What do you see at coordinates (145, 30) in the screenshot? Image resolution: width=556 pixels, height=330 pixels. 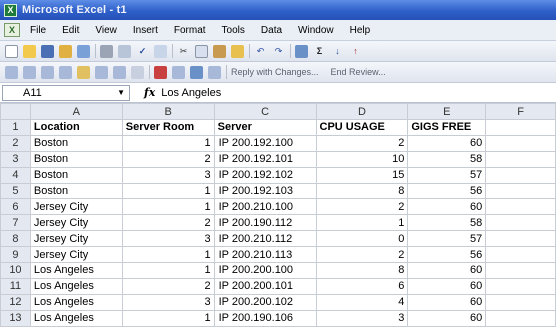 I see `menu-insert: Insert` at bounding box center [145, 30].